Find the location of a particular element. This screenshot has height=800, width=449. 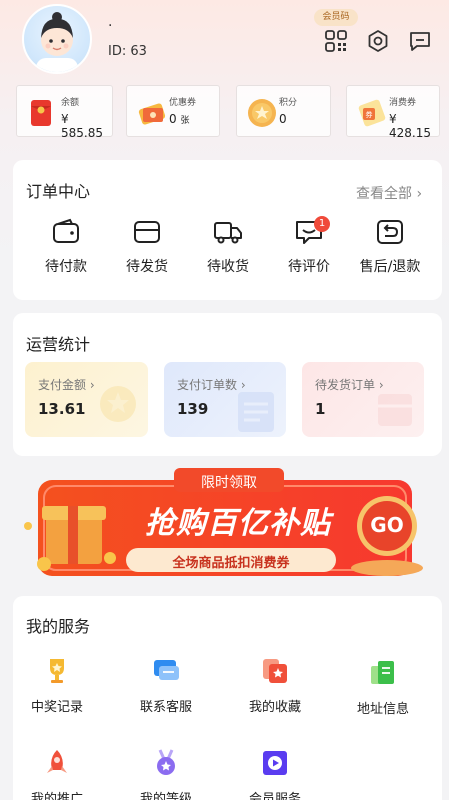

service-my-favorites: 我的收藏 is located at coordinates (275, 685).